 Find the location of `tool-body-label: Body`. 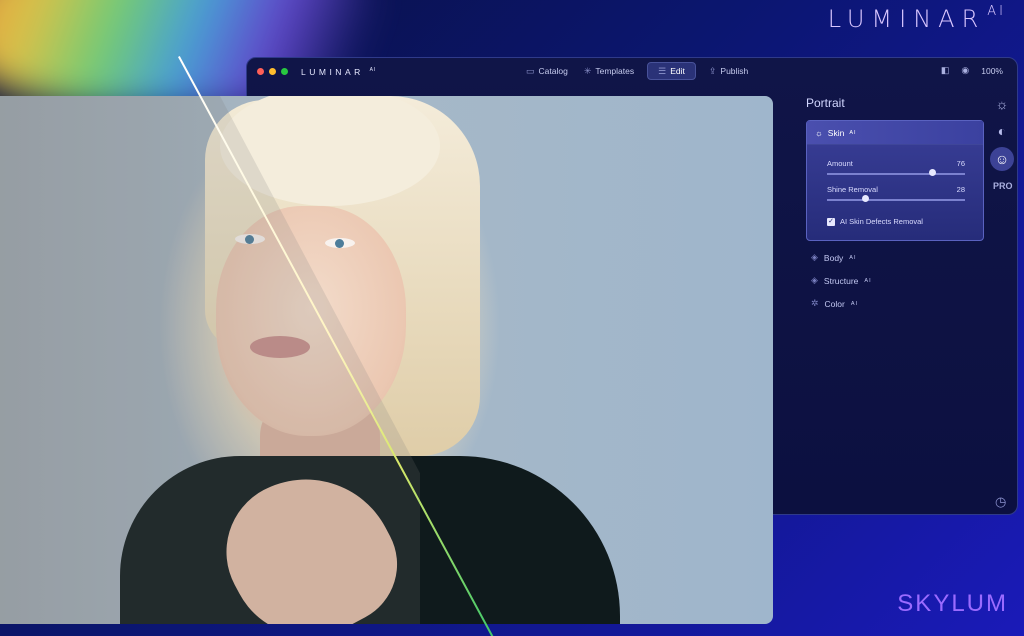

tool-body-label: Body is located at coordinates (833, 257).